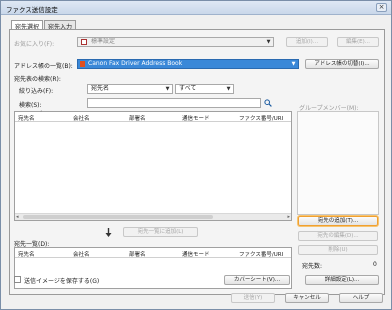 This screenshot has width=392, height=310. Describe the element at coordinates (118, 217) in the screenshot. I see `scroll-thumb` at that location.